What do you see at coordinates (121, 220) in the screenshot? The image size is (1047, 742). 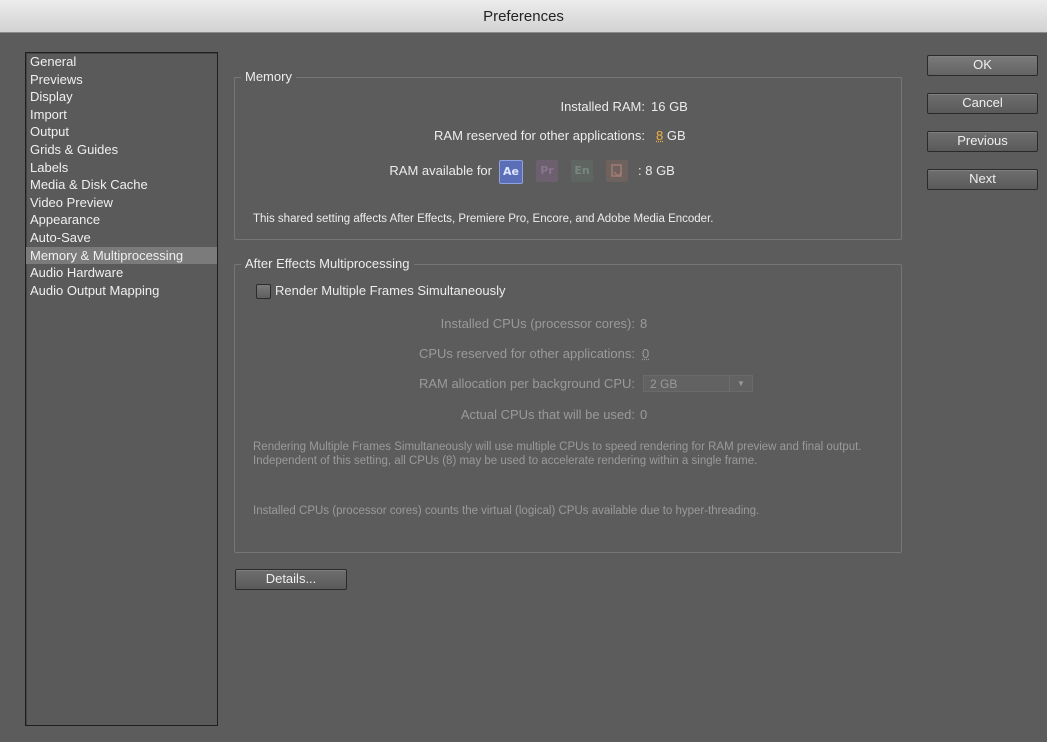 I see `sidebar-item-appearance: Appearance` at bounding box center [121, 220].